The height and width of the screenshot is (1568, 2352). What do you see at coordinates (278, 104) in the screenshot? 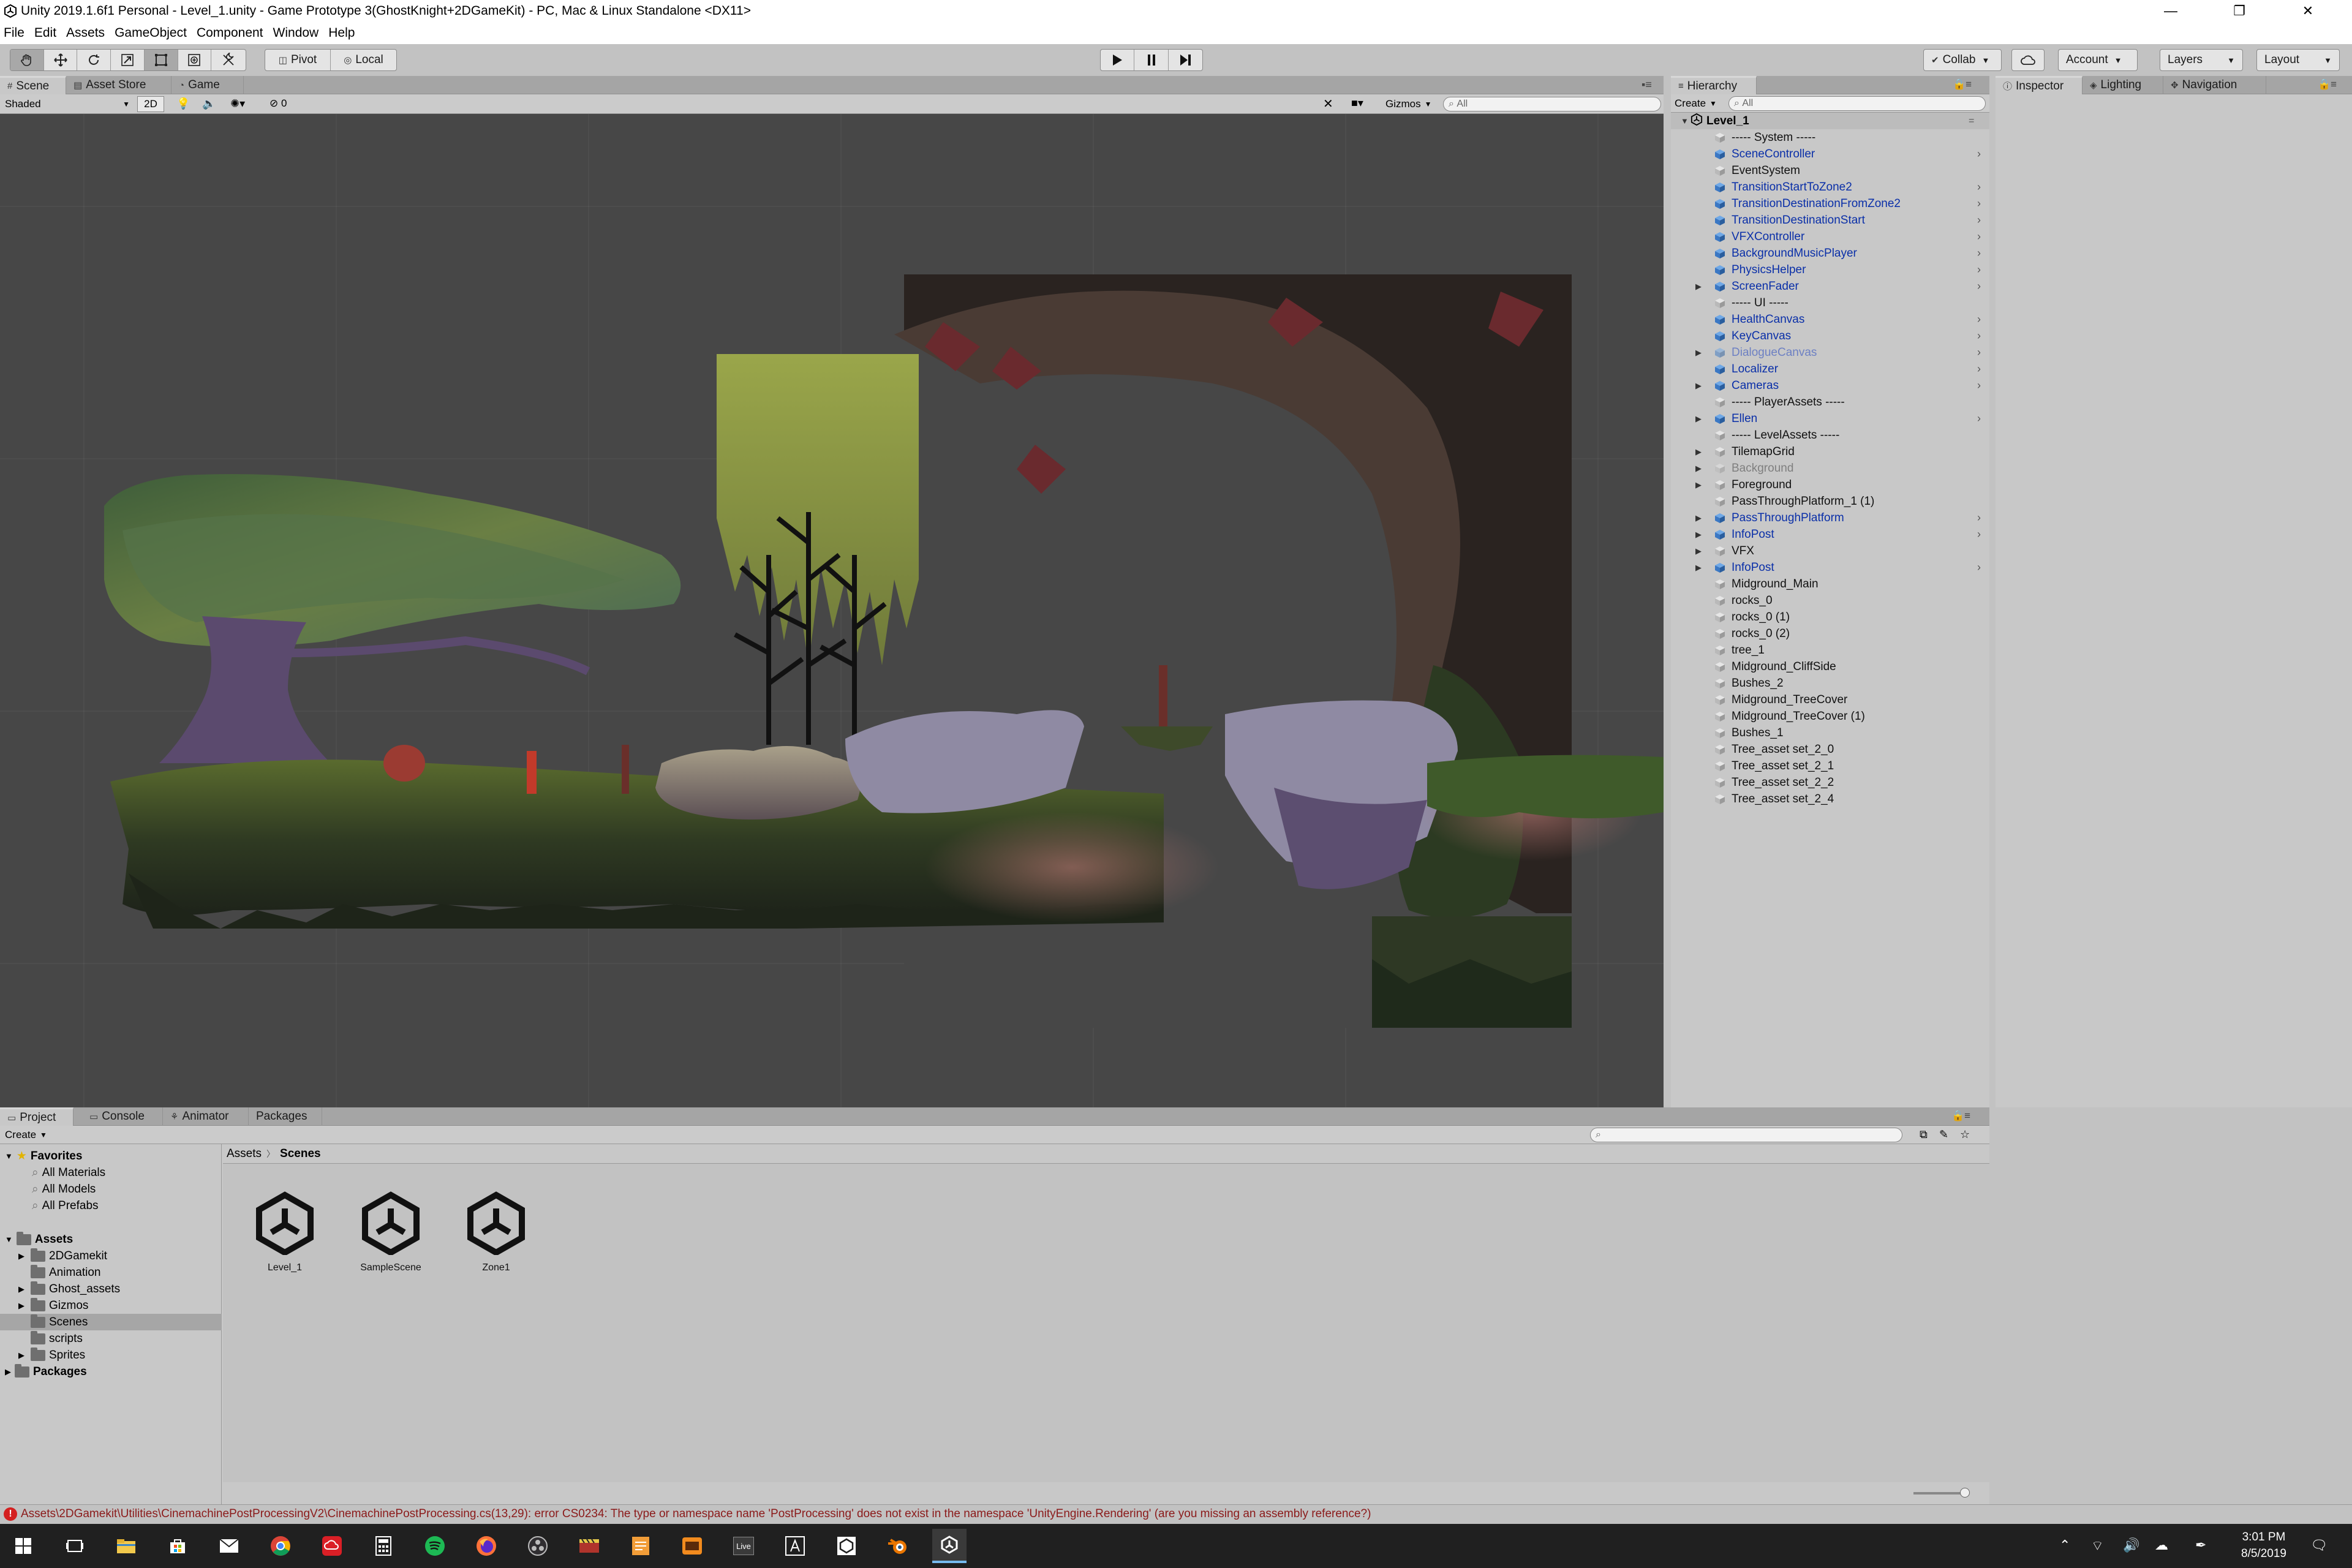
I see `hidden-objects-toggle: ⊘ 0` at bounding box center [278, 104].